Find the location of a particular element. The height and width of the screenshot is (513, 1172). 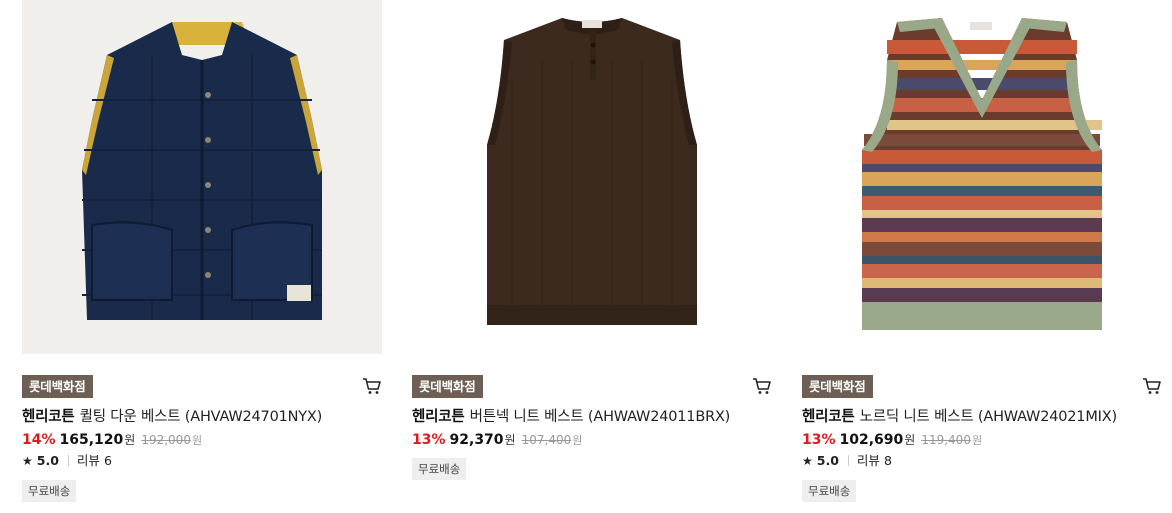

rating-row: ★ 5.0 리뷰 8 is located at coordinates (982, 461).